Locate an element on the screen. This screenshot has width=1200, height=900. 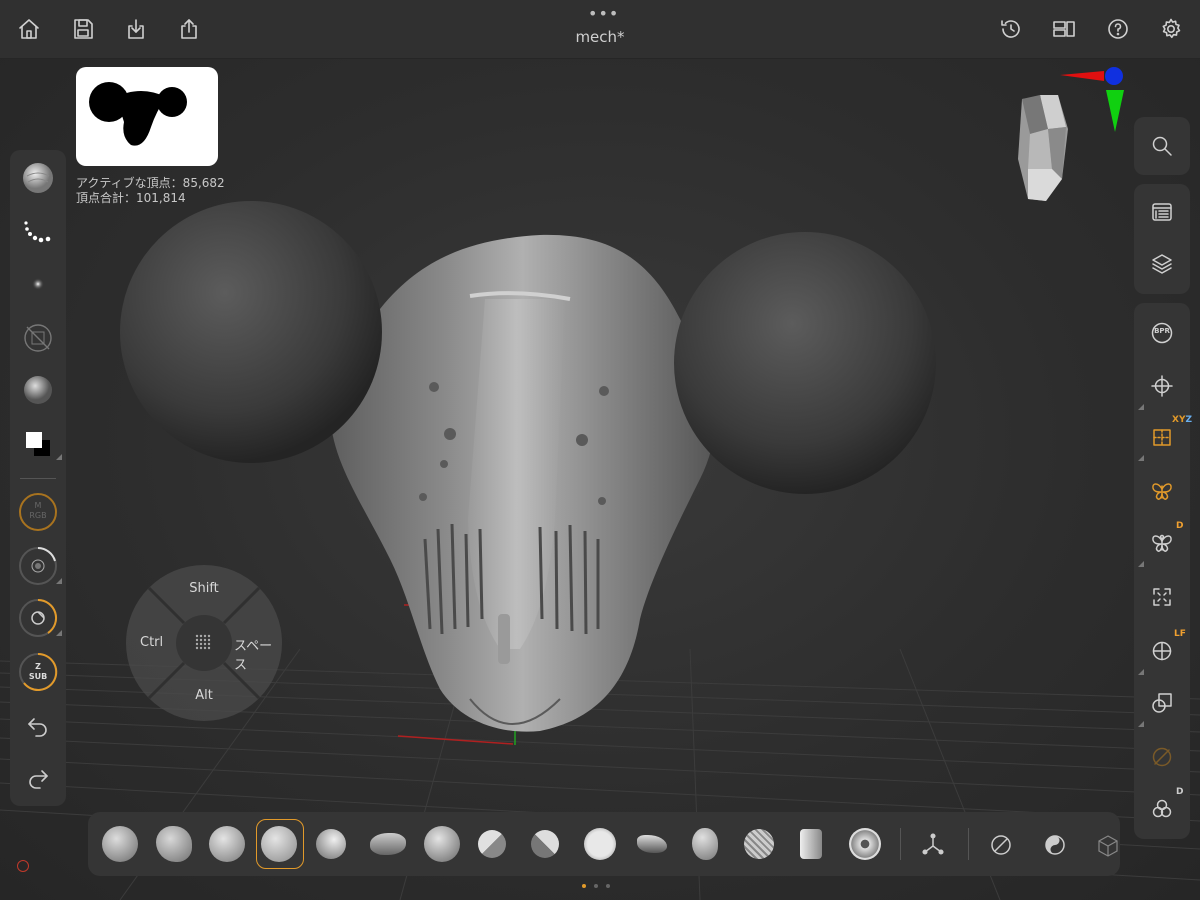
sub-label: SUB is located at coordinates (38, 676).